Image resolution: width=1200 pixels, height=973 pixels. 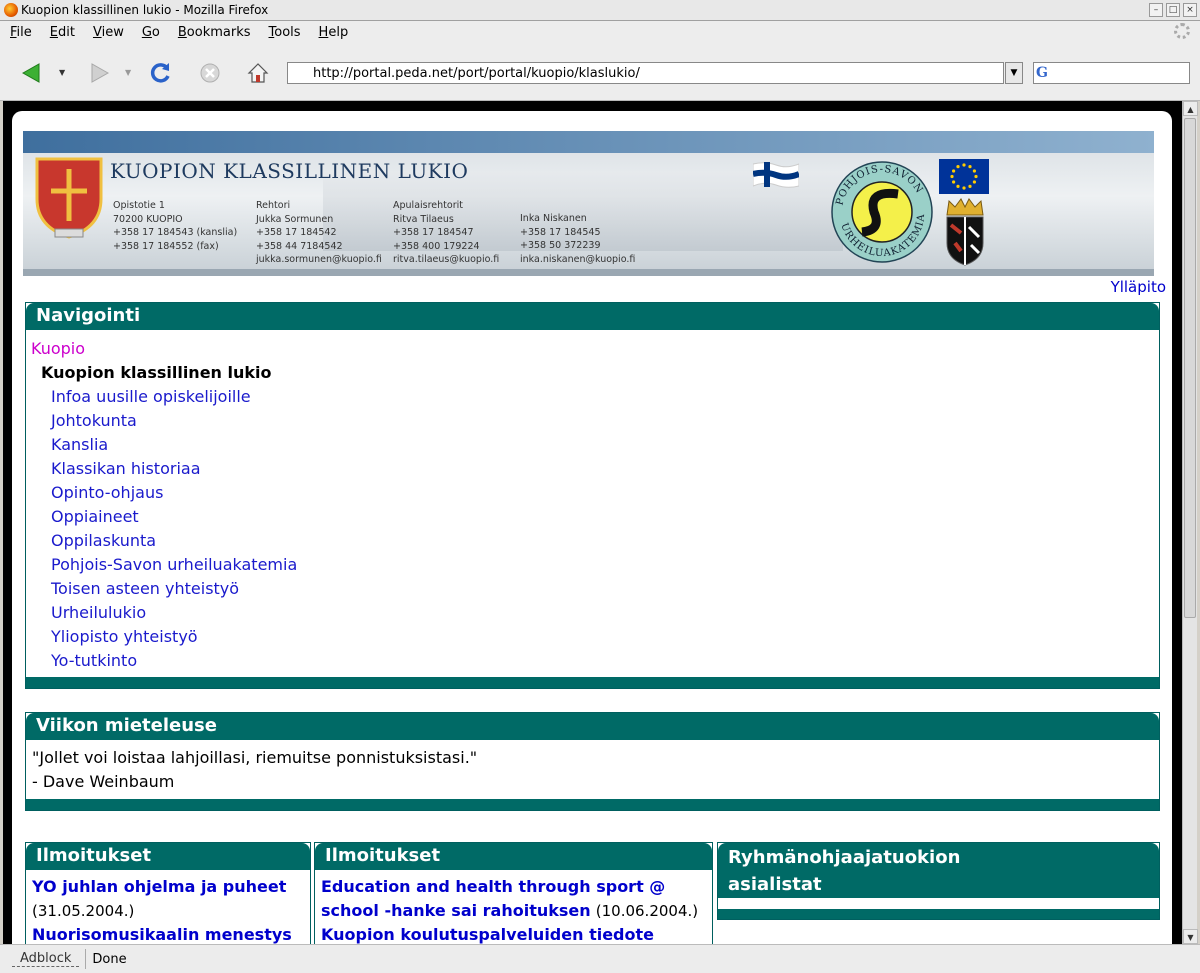 What do you see at coordinates (487, 934) in the screenshot?
I see `announcement-link: Kuopion koulutuspalveluiden tiedote` at bounding box center [487, 934].